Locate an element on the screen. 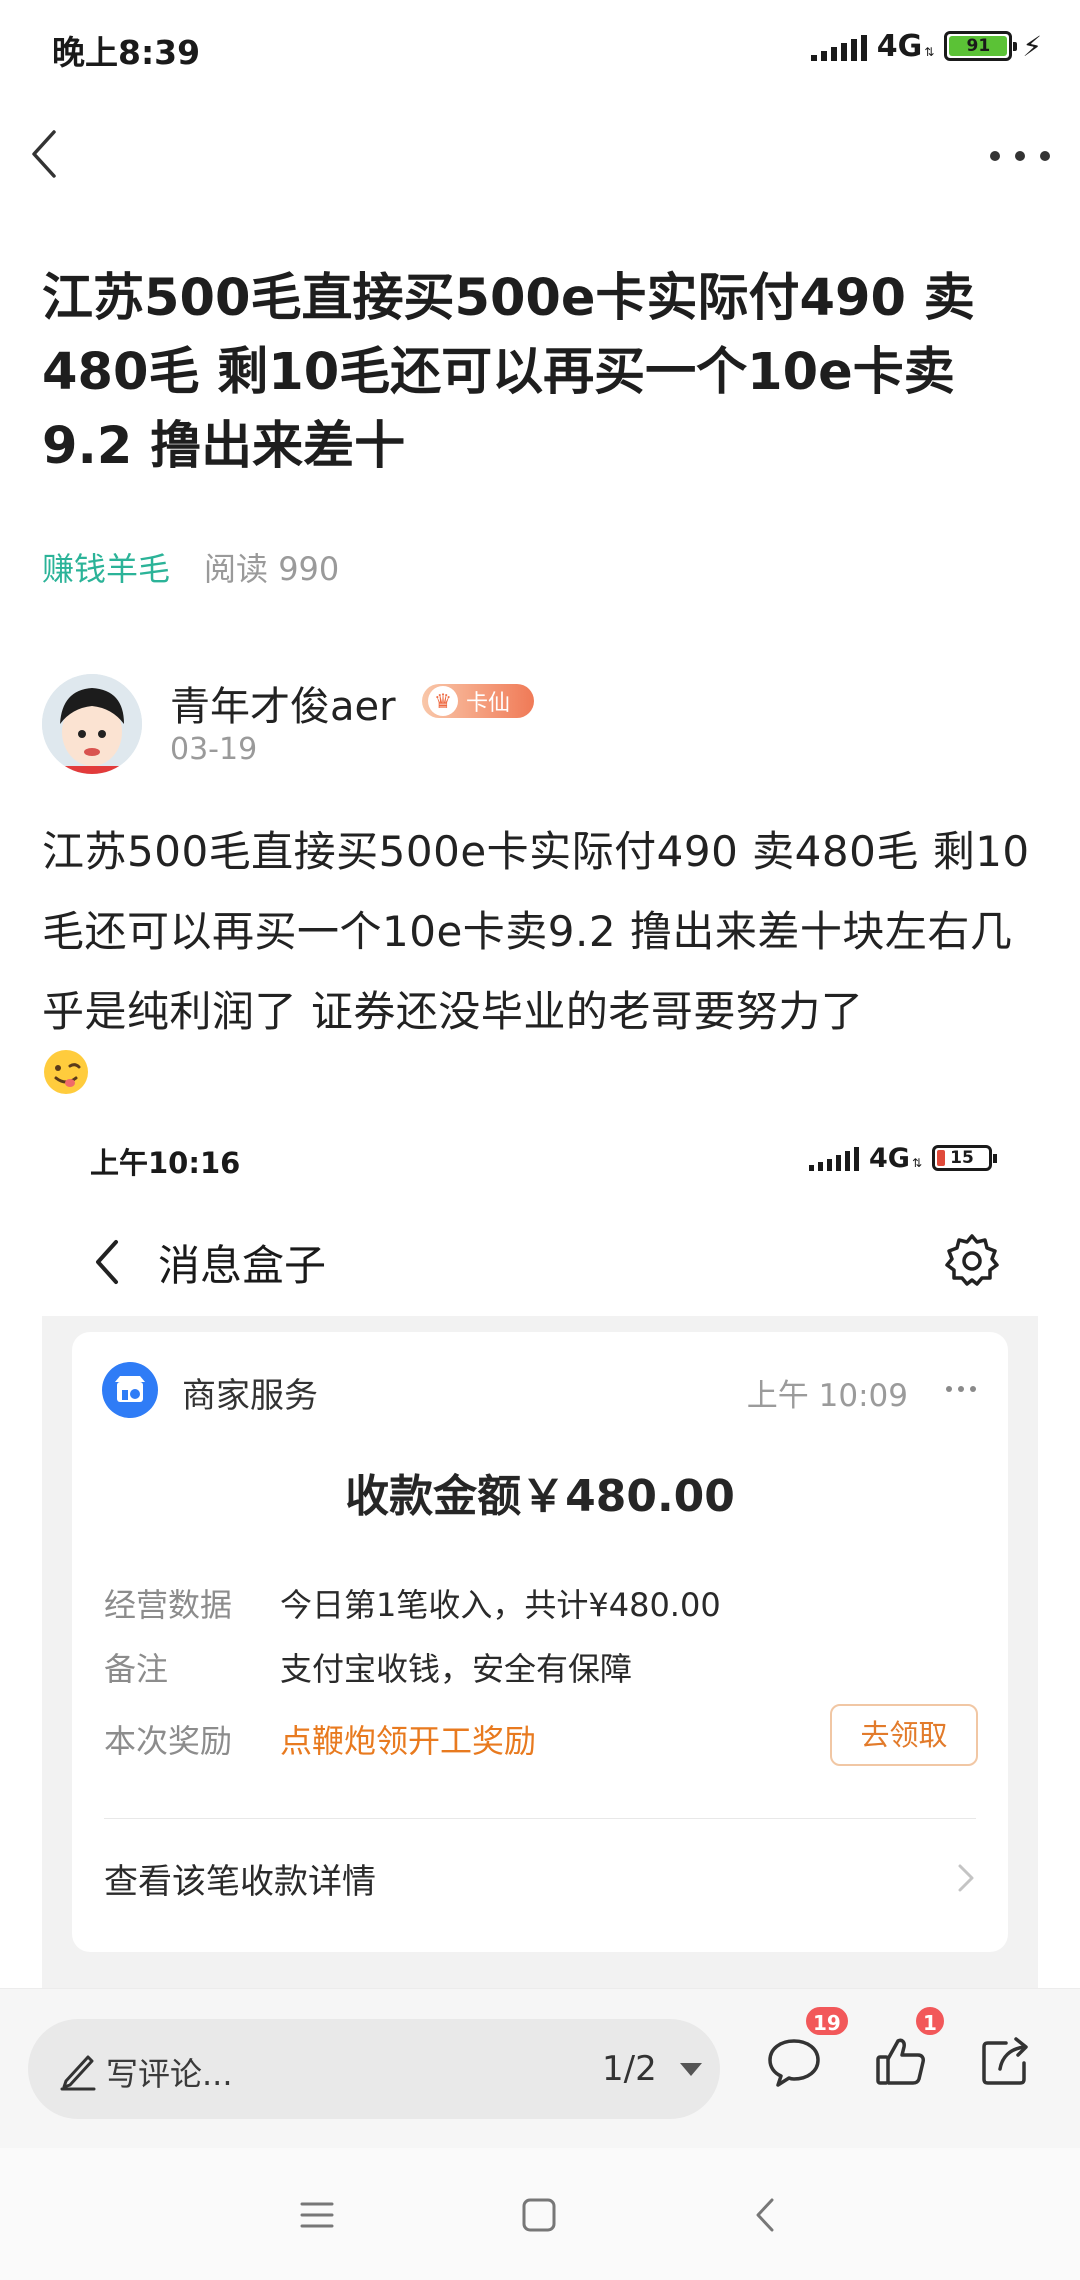 The image size is (1080, 2280). charging-icon: ⚡ is located at coordinates (1032, 46).